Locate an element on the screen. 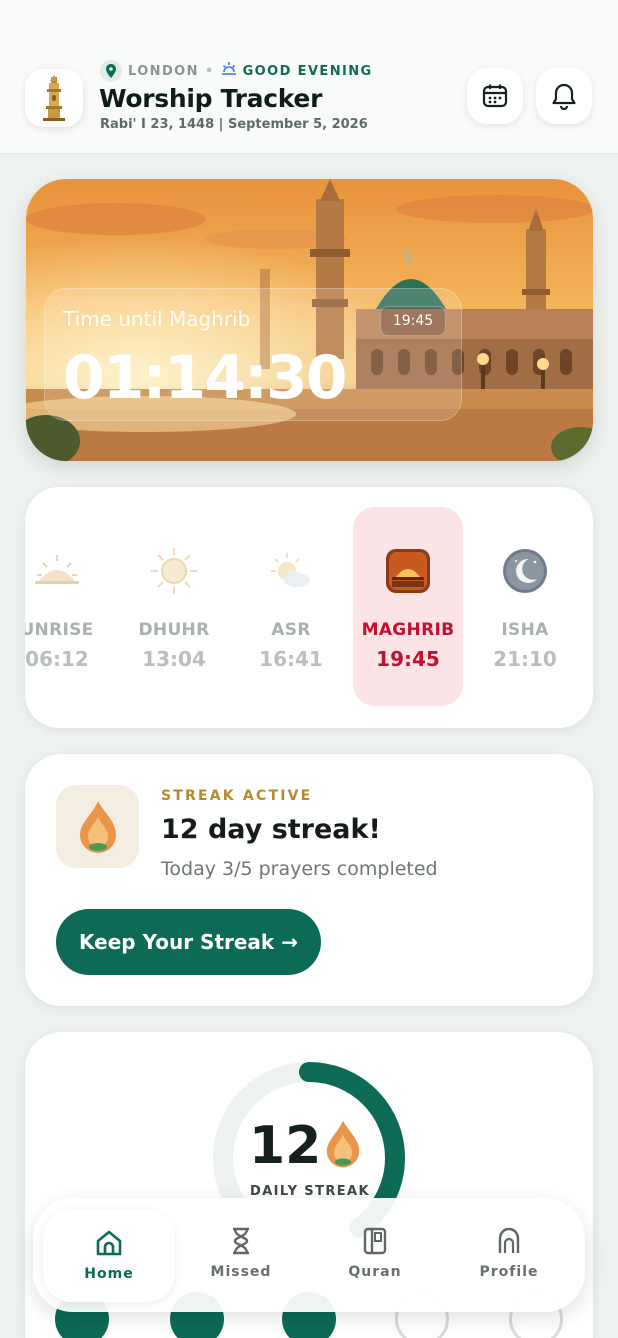  nav-home: Home is located at coordinates (109, 1256).